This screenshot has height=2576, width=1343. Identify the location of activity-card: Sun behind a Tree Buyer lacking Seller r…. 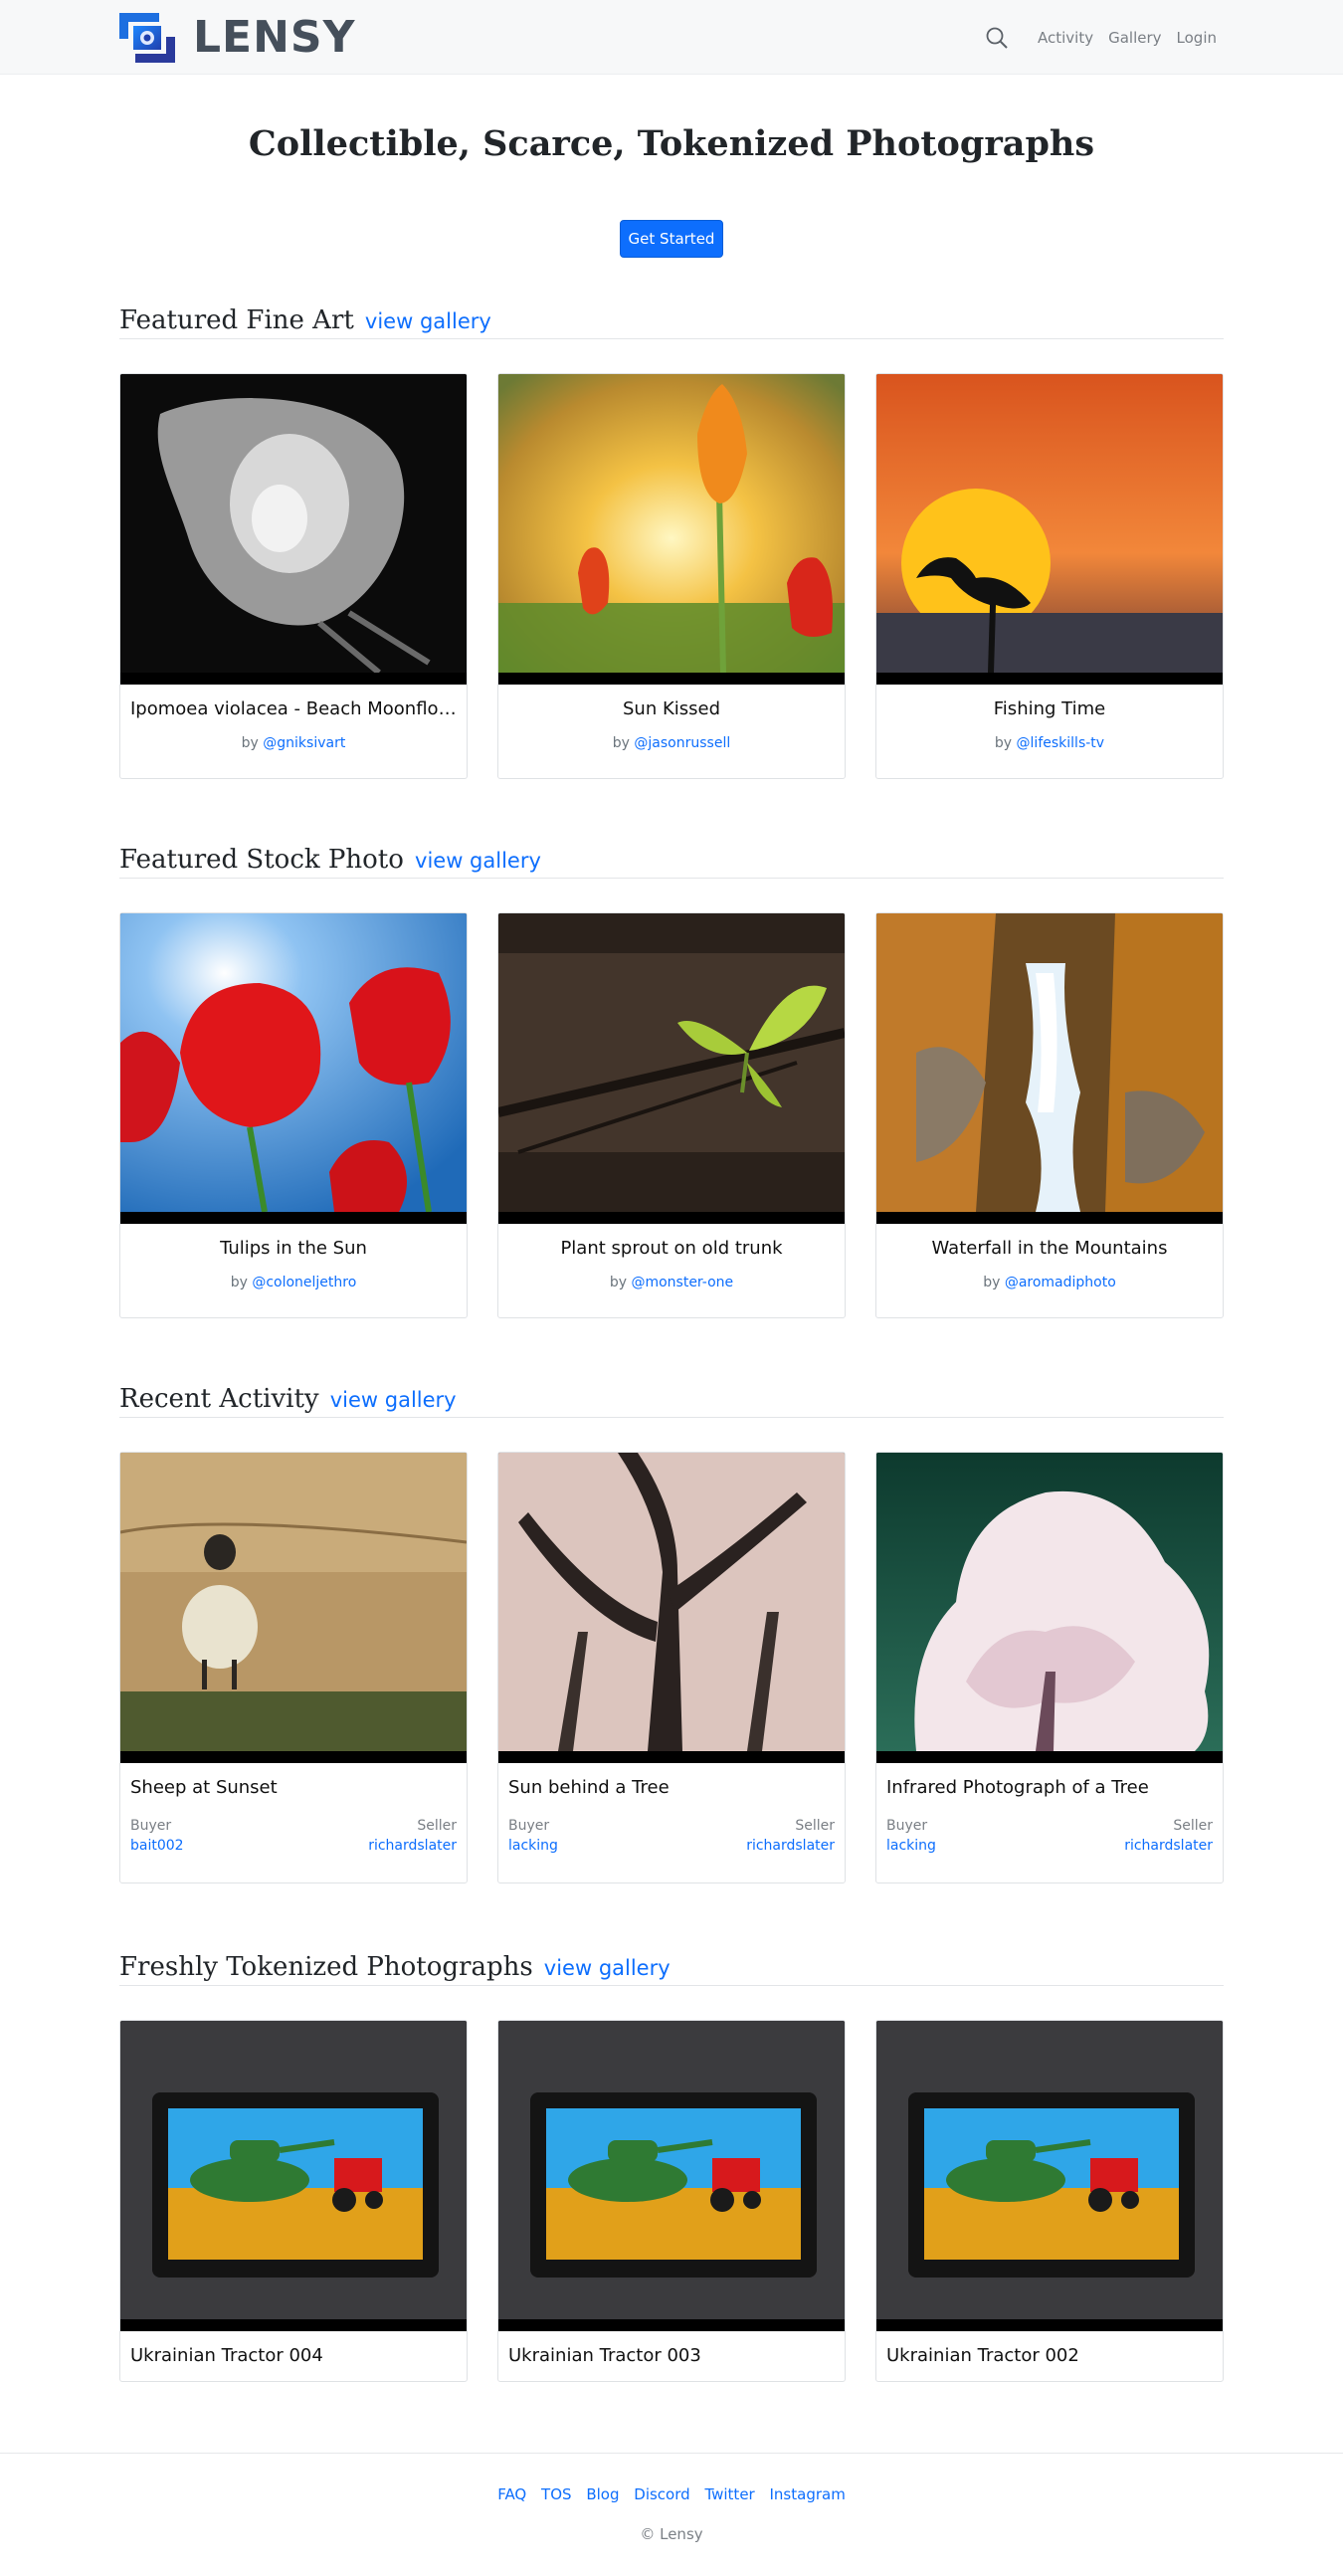
(671, 1667).